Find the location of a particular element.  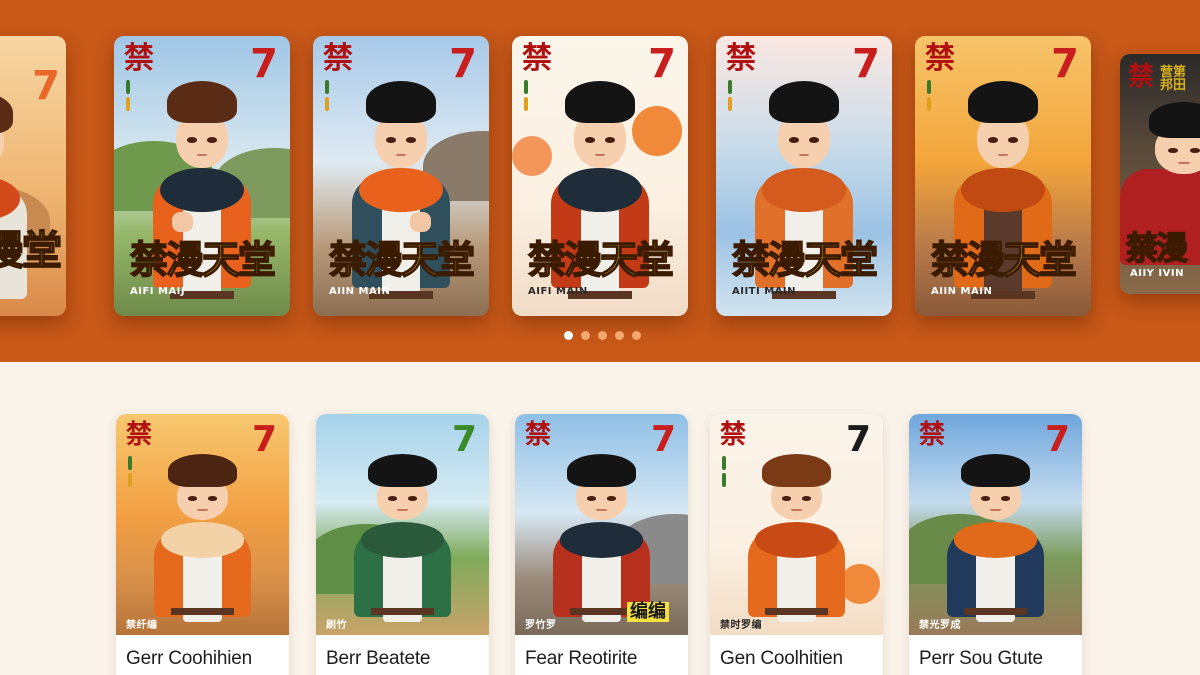

comic-title: Perr Sou Gtute is located at coordinates (981, 659).